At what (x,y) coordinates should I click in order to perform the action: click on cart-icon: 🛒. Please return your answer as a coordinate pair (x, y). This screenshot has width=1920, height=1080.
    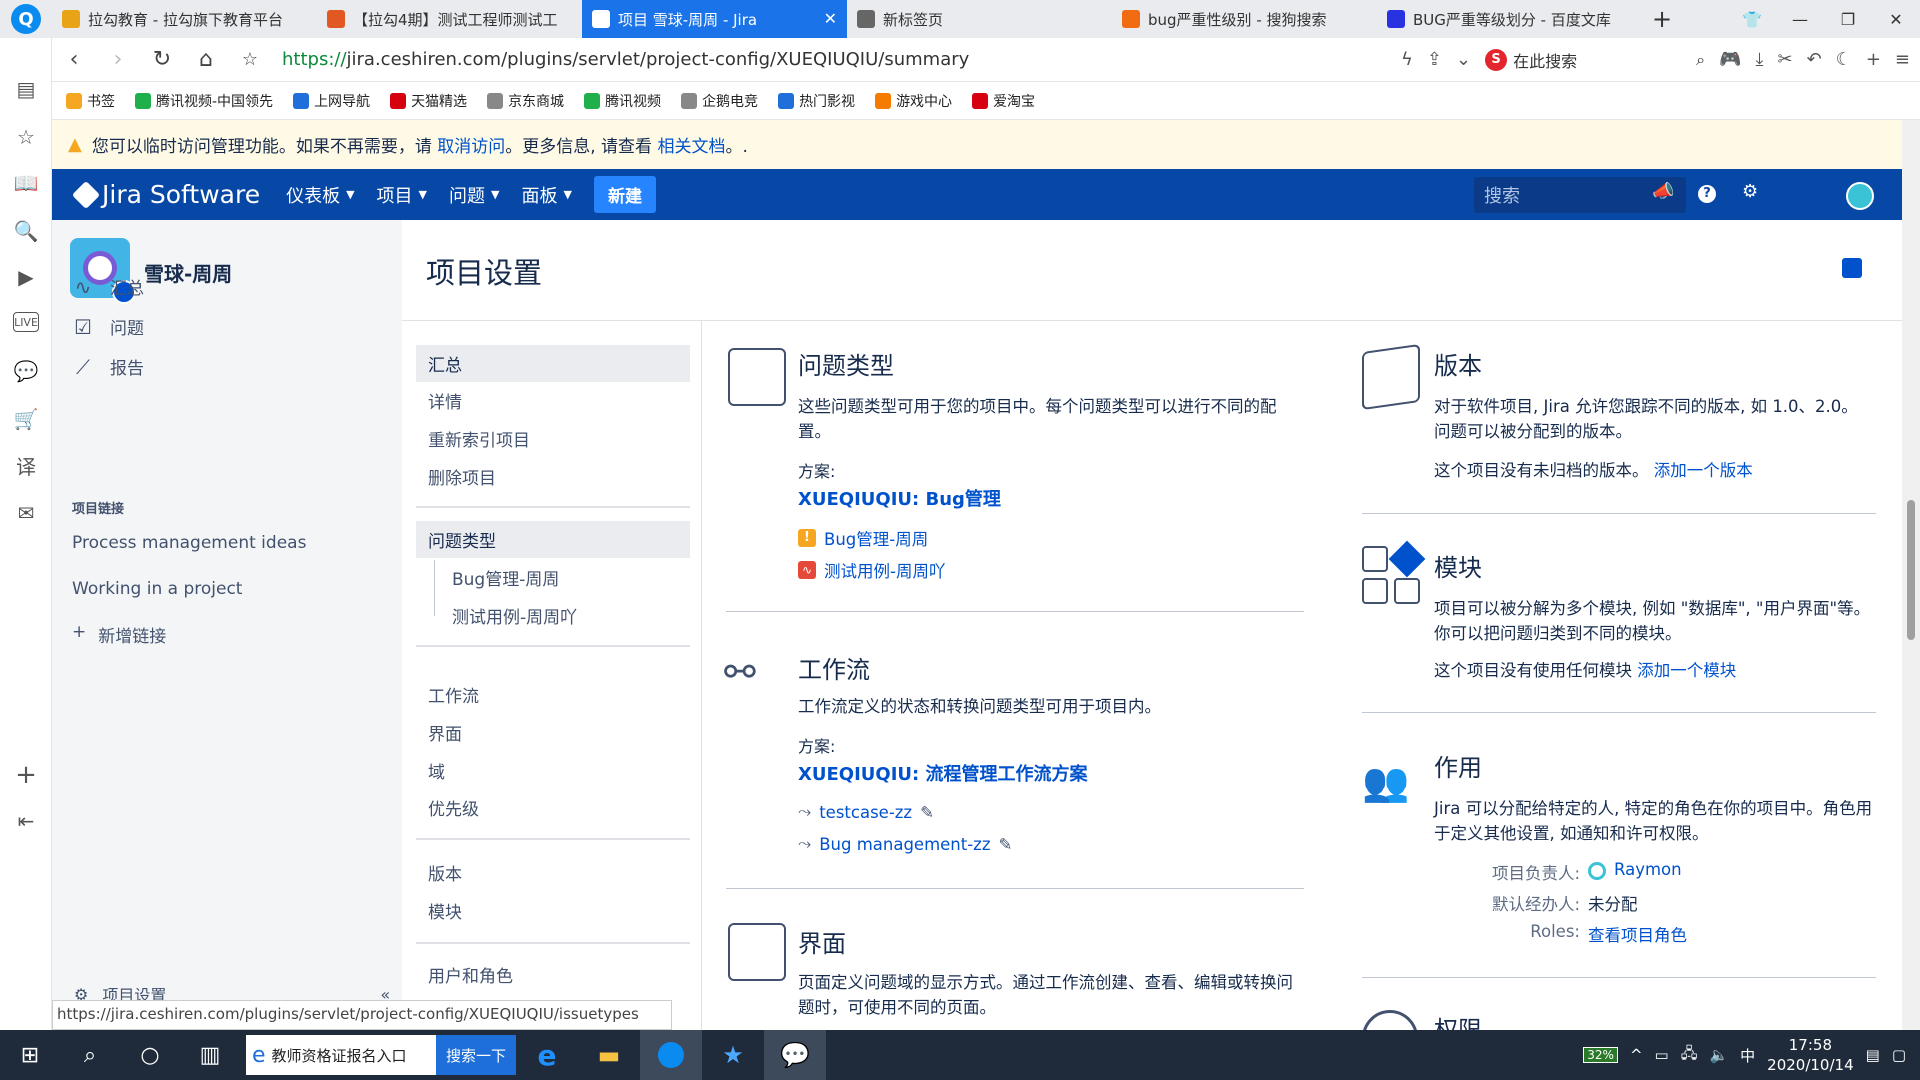
    Looking at the image, I should click on (26, 419).